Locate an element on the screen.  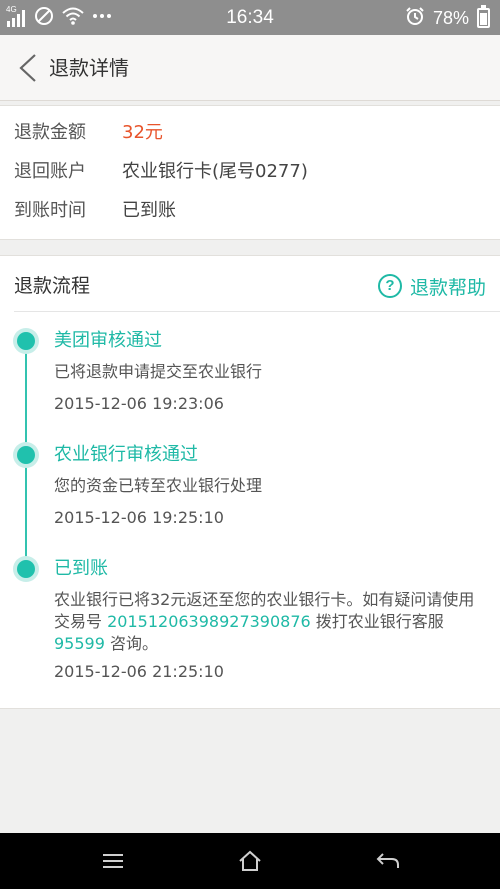
navigation-bar is located at coordinates (250, 861).